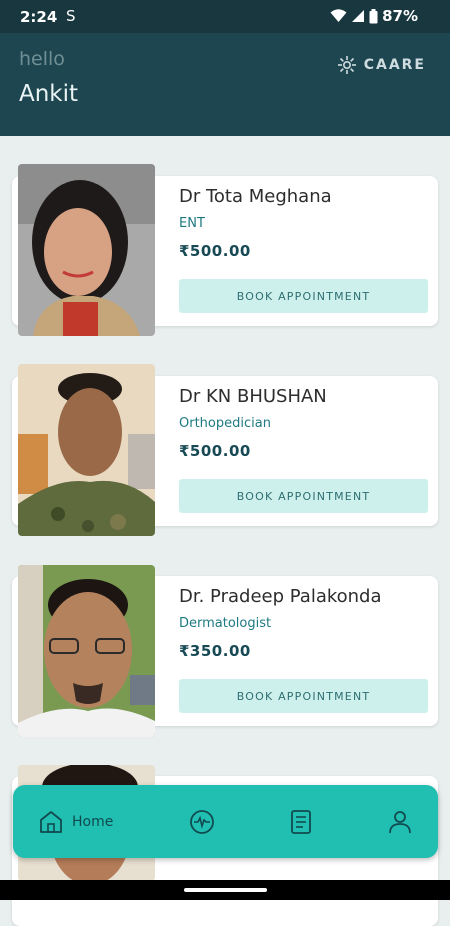 The width and height of the screenshot is (450, 926). Describe the element at coordinates (225, 16) in the screenshot. I see `status-bar: 2:24 S 87%` at that location.